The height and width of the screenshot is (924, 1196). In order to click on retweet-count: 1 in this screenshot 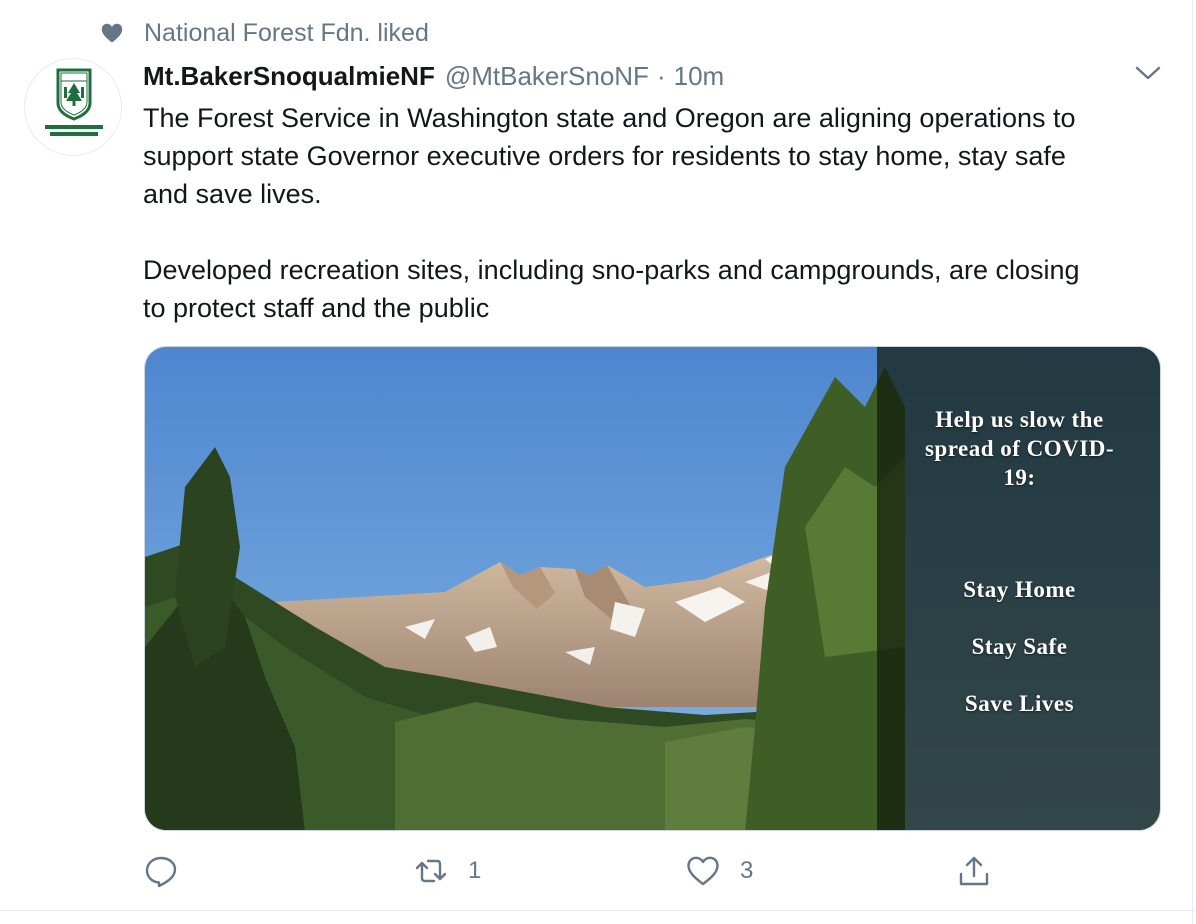, I will do `click(475, 870)`.